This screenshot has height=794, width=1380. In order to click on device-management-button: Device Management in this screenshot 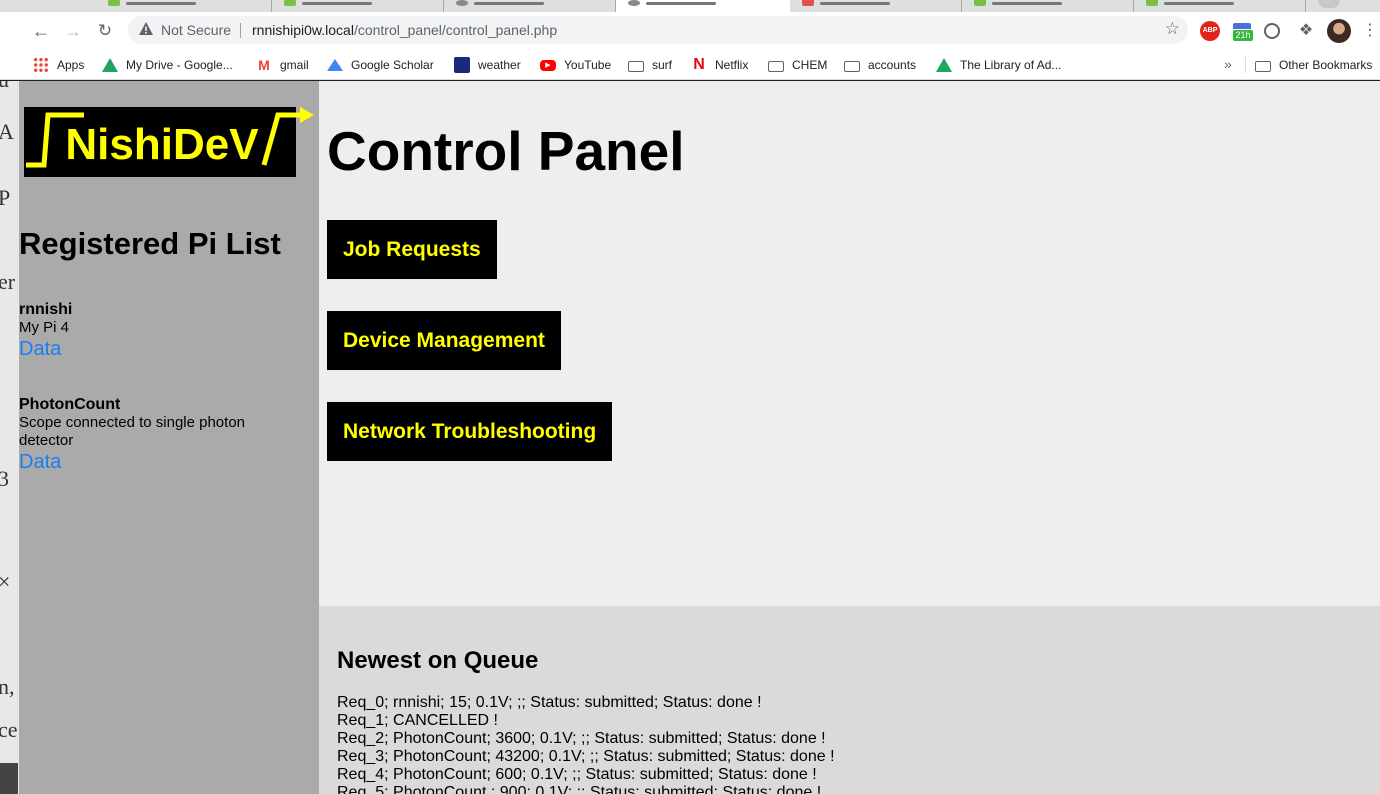, I will do `click(444, 340)`.